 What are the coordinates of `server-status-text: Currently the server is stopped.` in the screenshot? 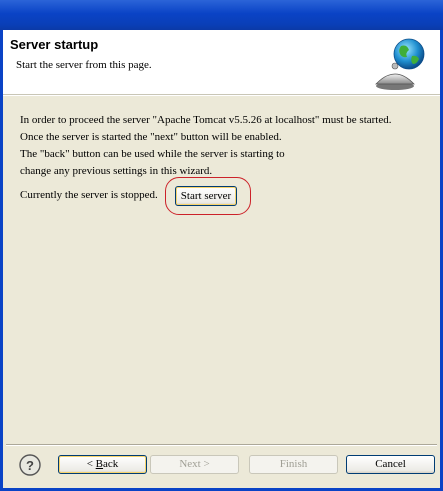 It's located at (89, 195).